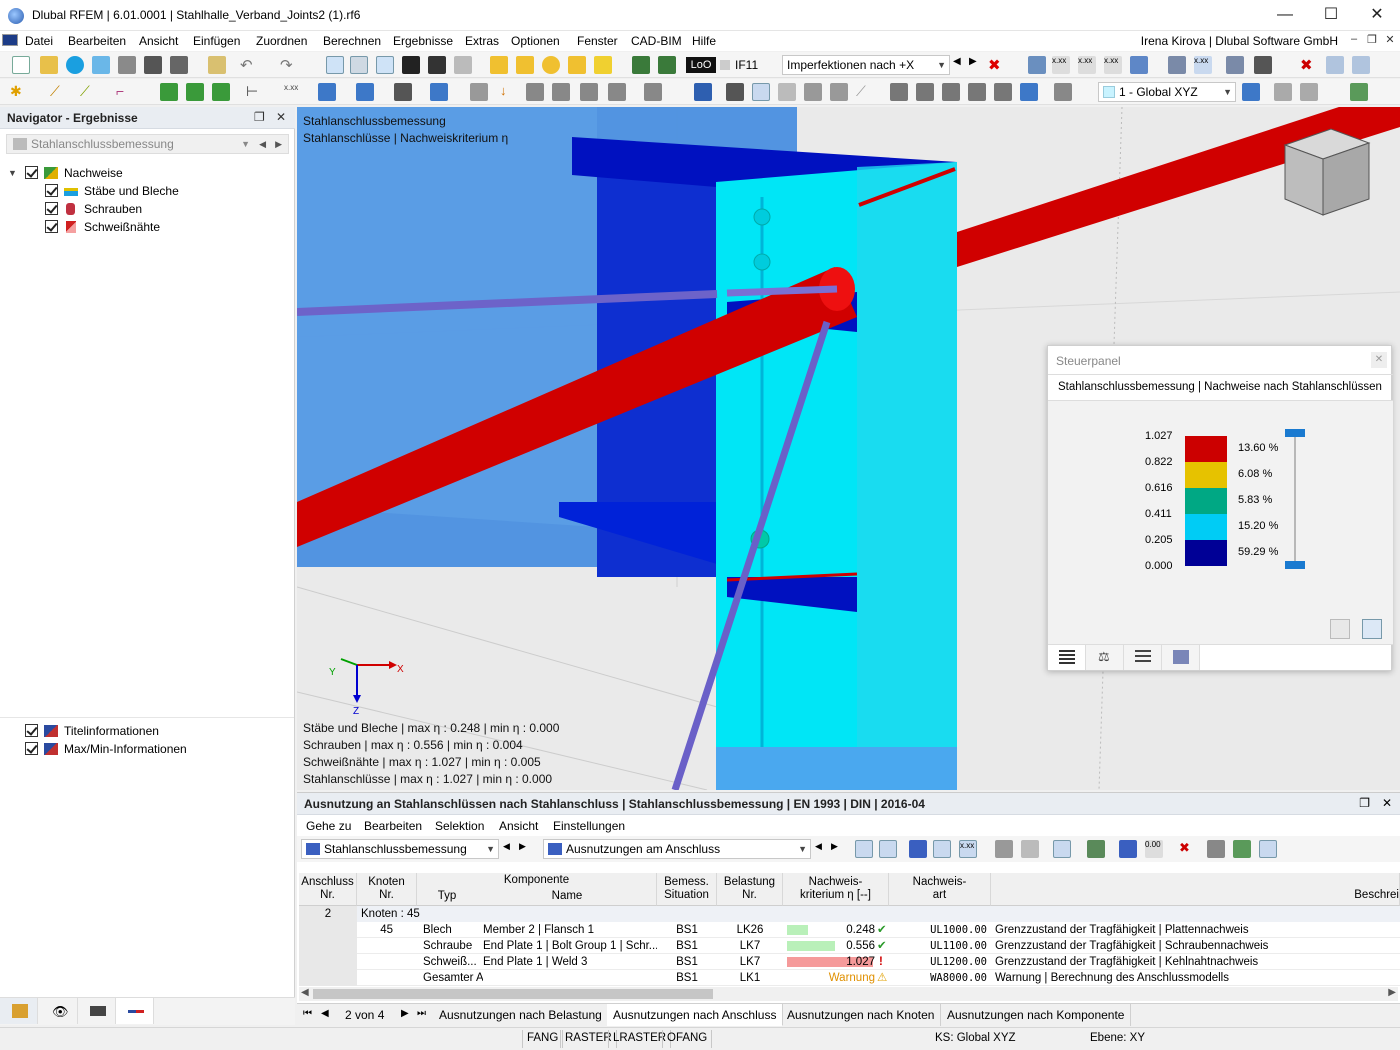 This screenshot has height=1050, width=1400. I want to click on navigator-close-icon: ✕, so click(281, 117).